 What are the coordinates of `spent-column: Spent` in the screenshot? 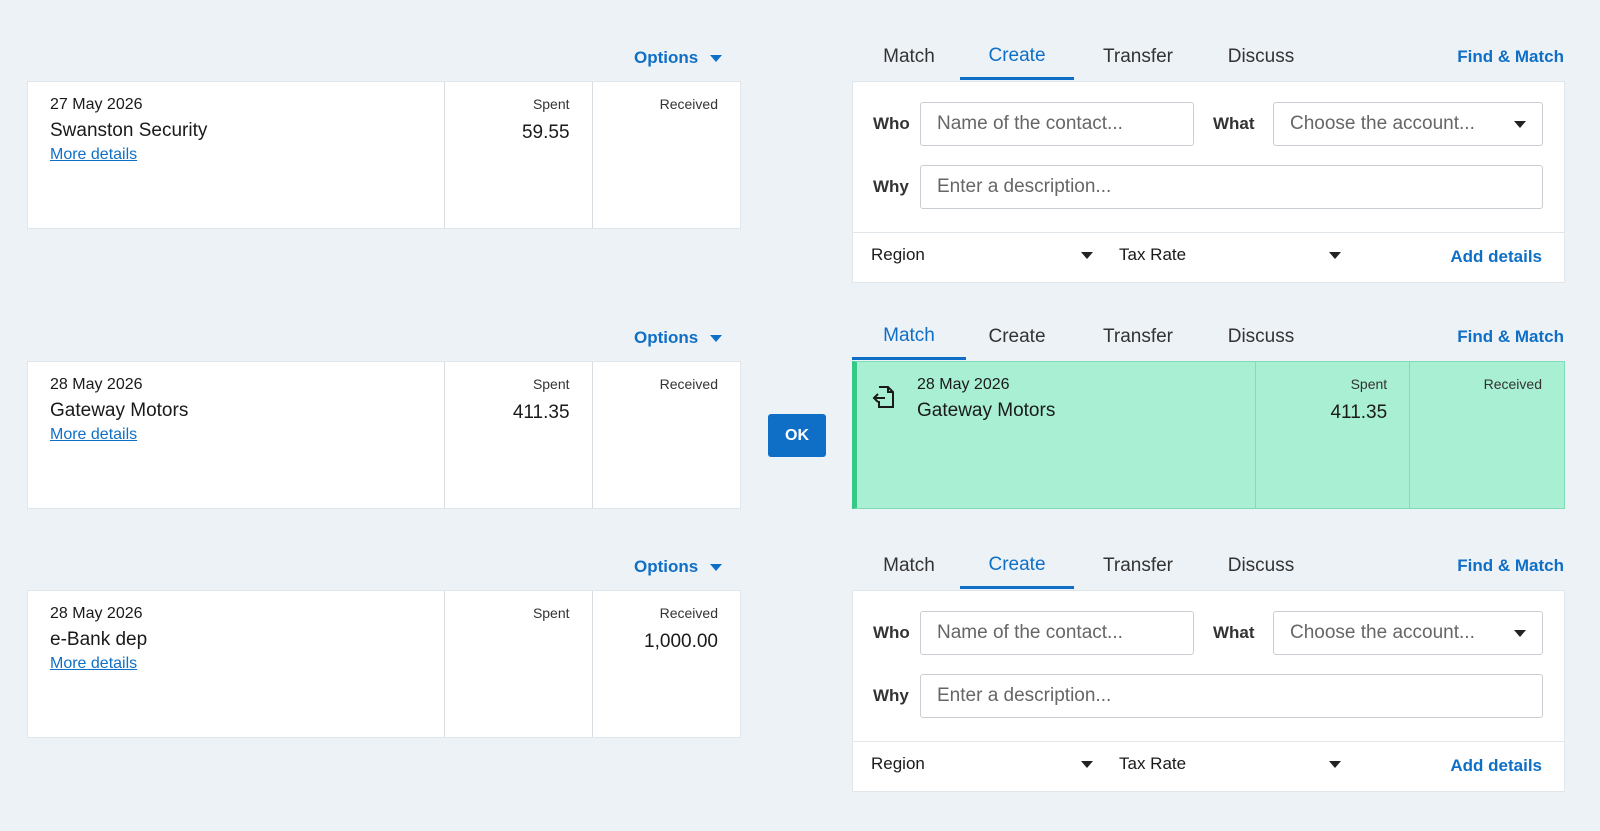 It's located at (519, 664).